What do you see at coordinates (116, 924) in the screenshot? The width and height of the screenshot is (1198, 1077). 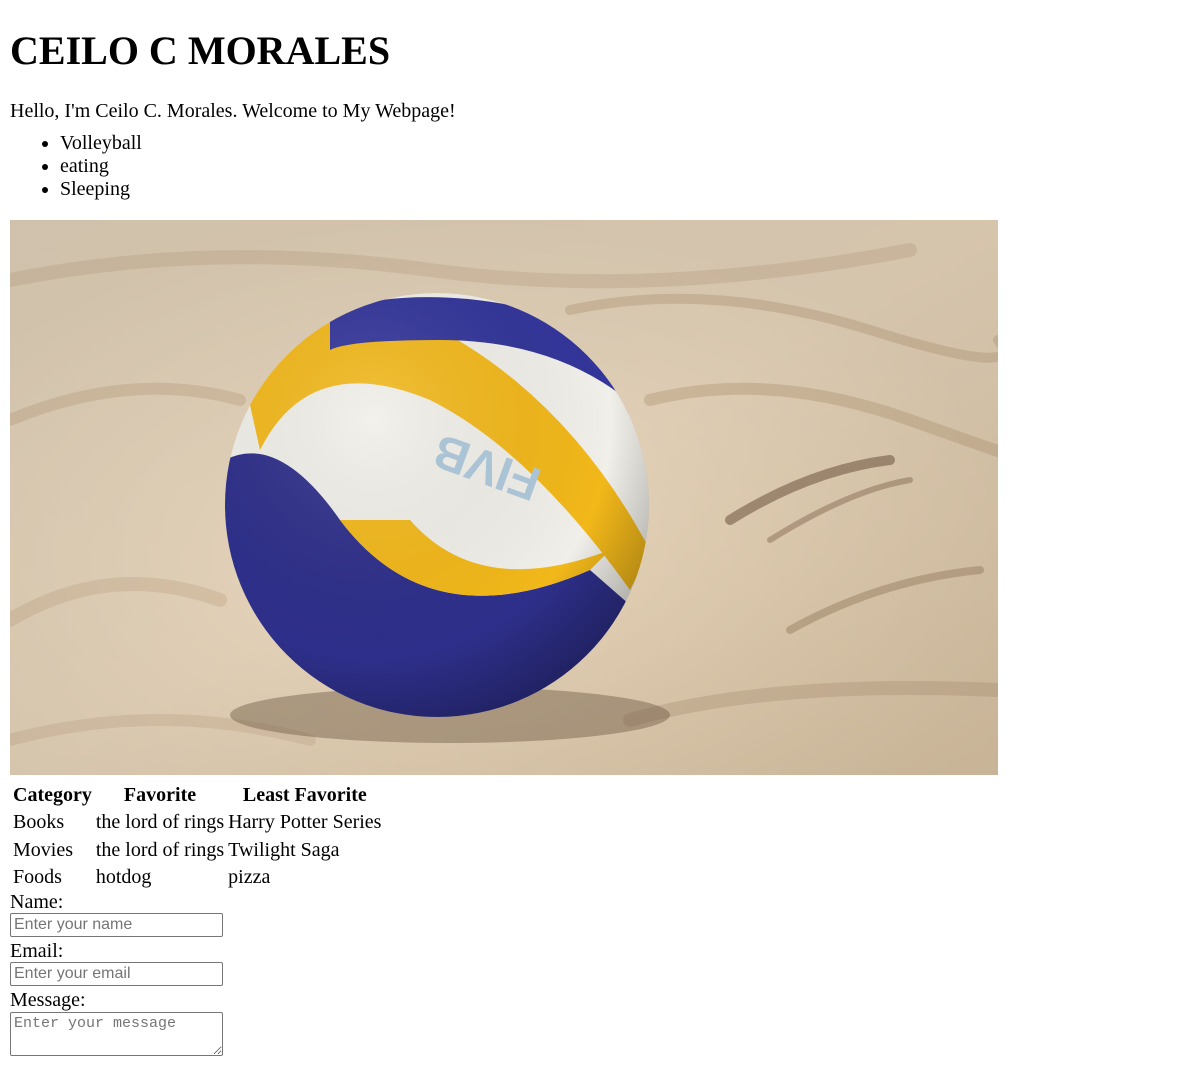 I see `name-input` at bounding box center [116, 924].